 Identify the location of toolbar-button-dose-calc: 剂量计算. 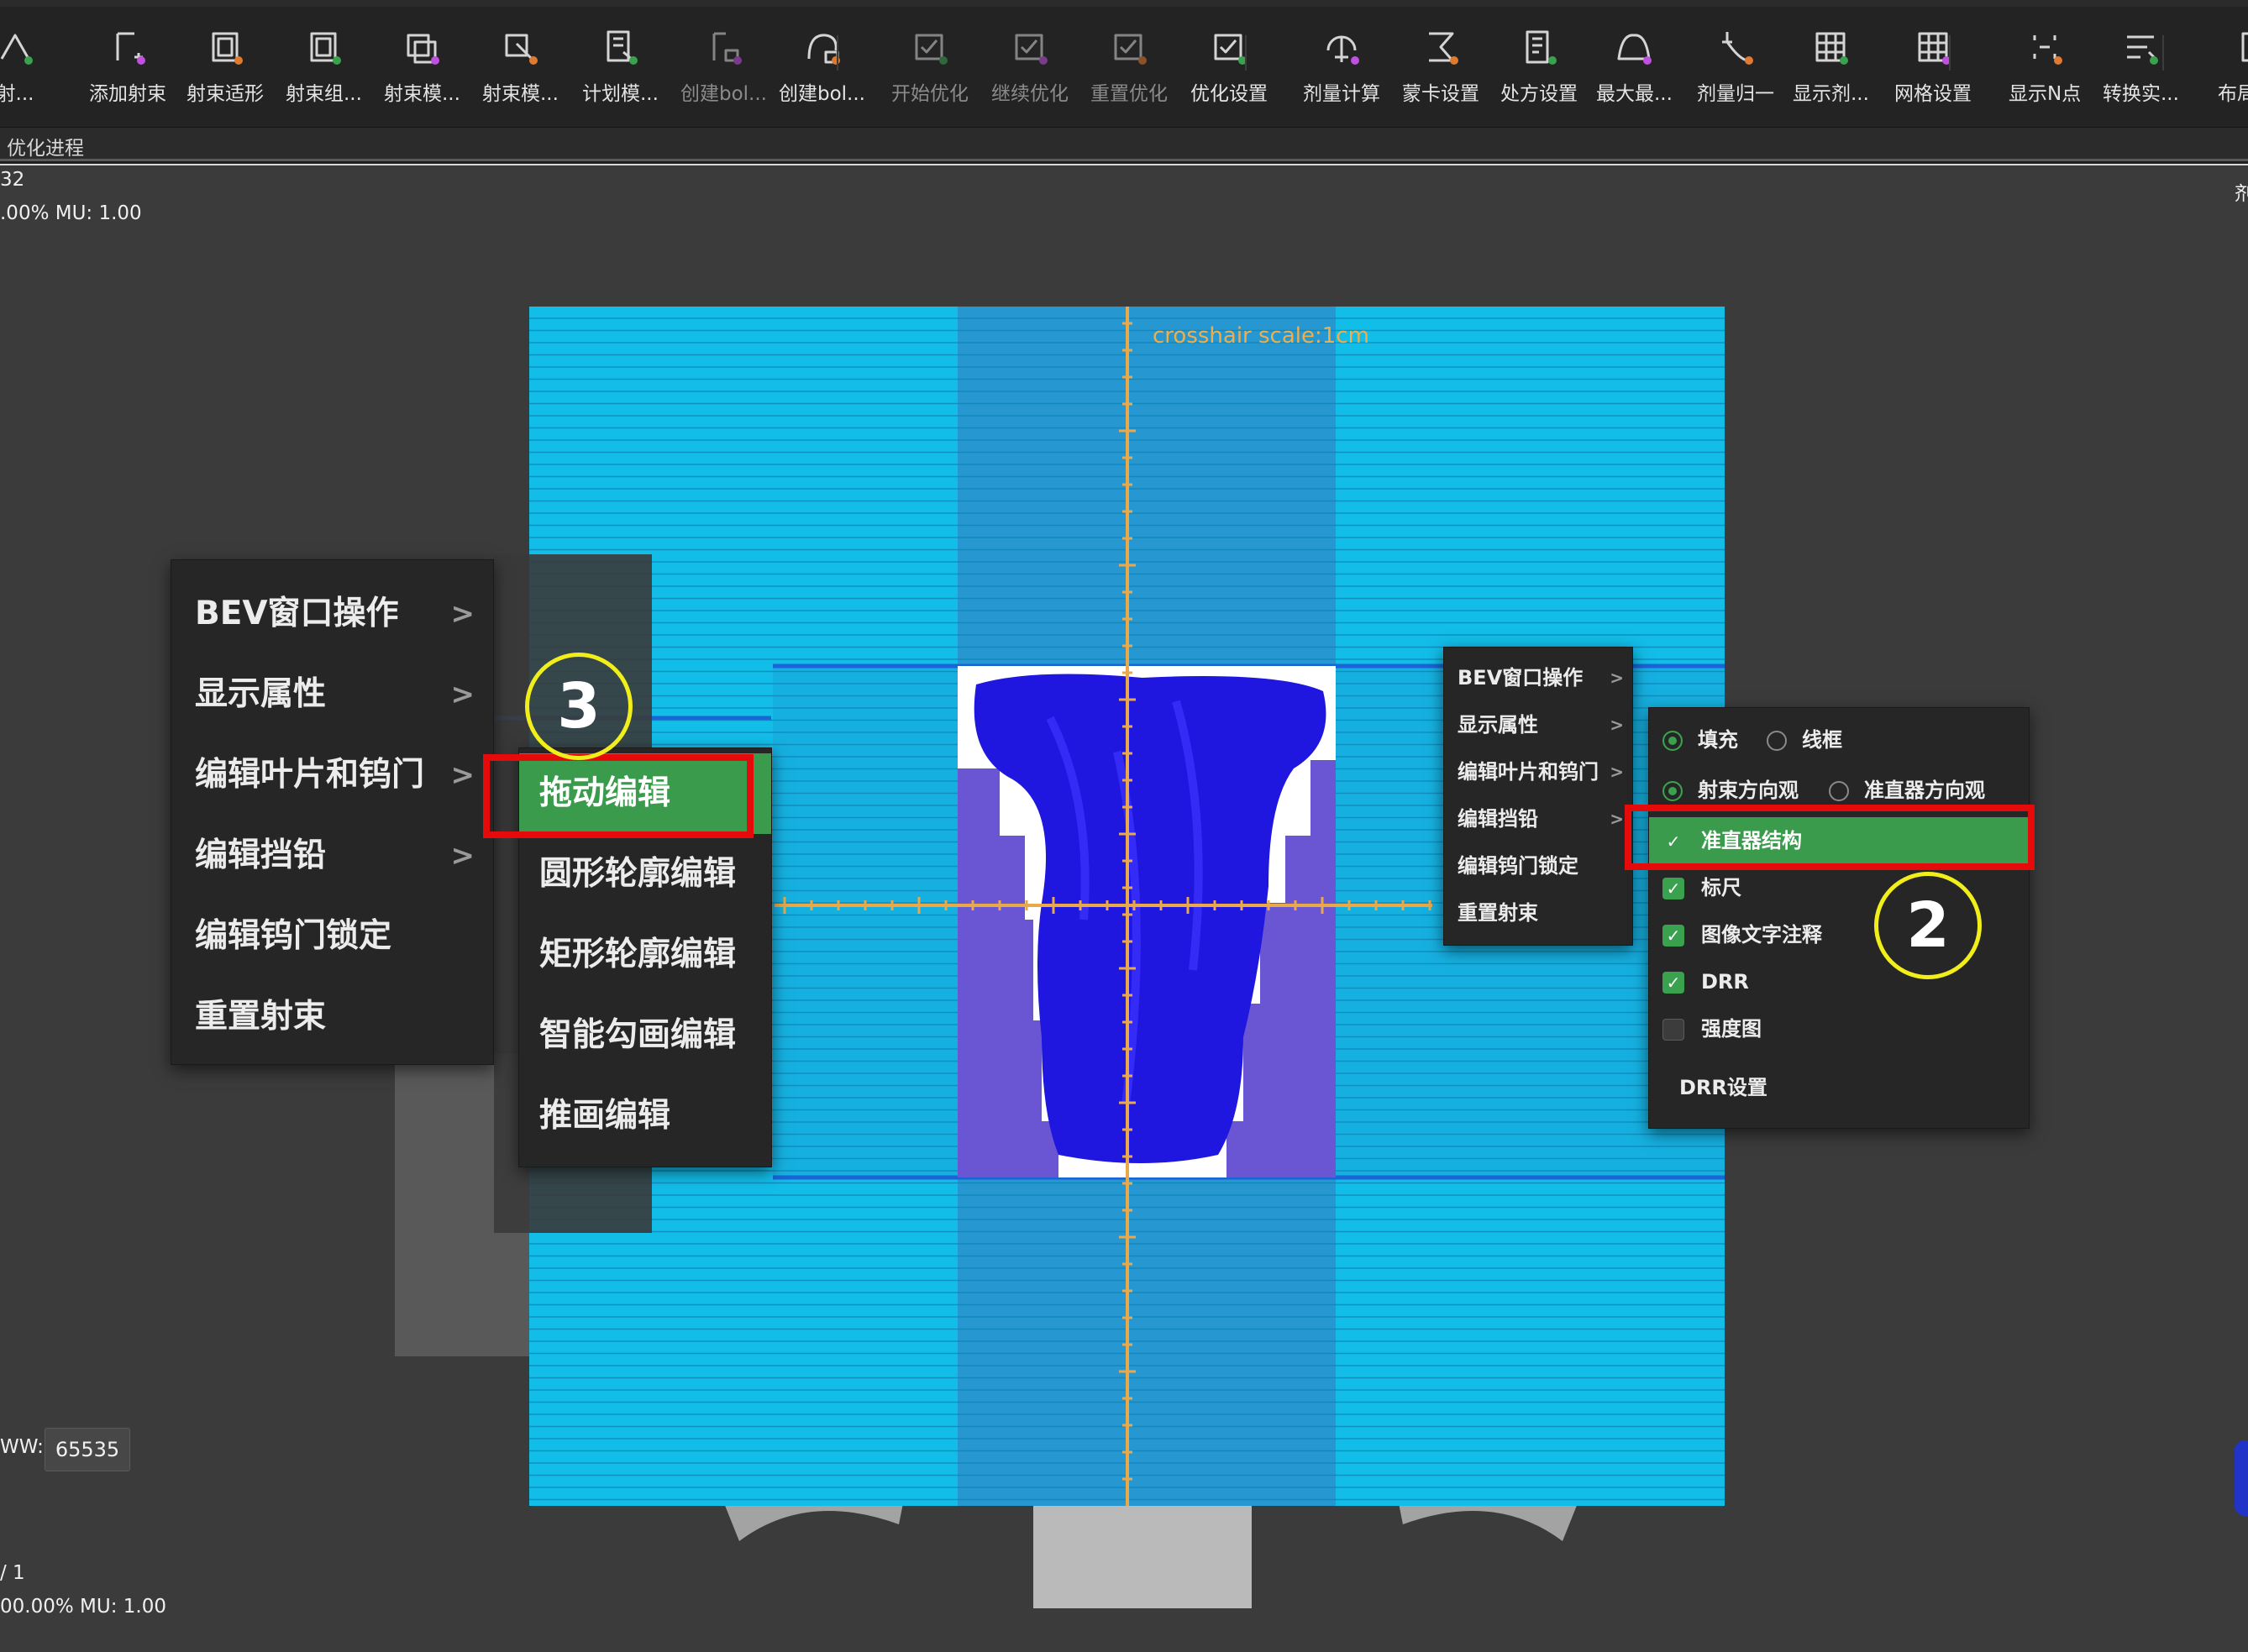
(1341, 71).